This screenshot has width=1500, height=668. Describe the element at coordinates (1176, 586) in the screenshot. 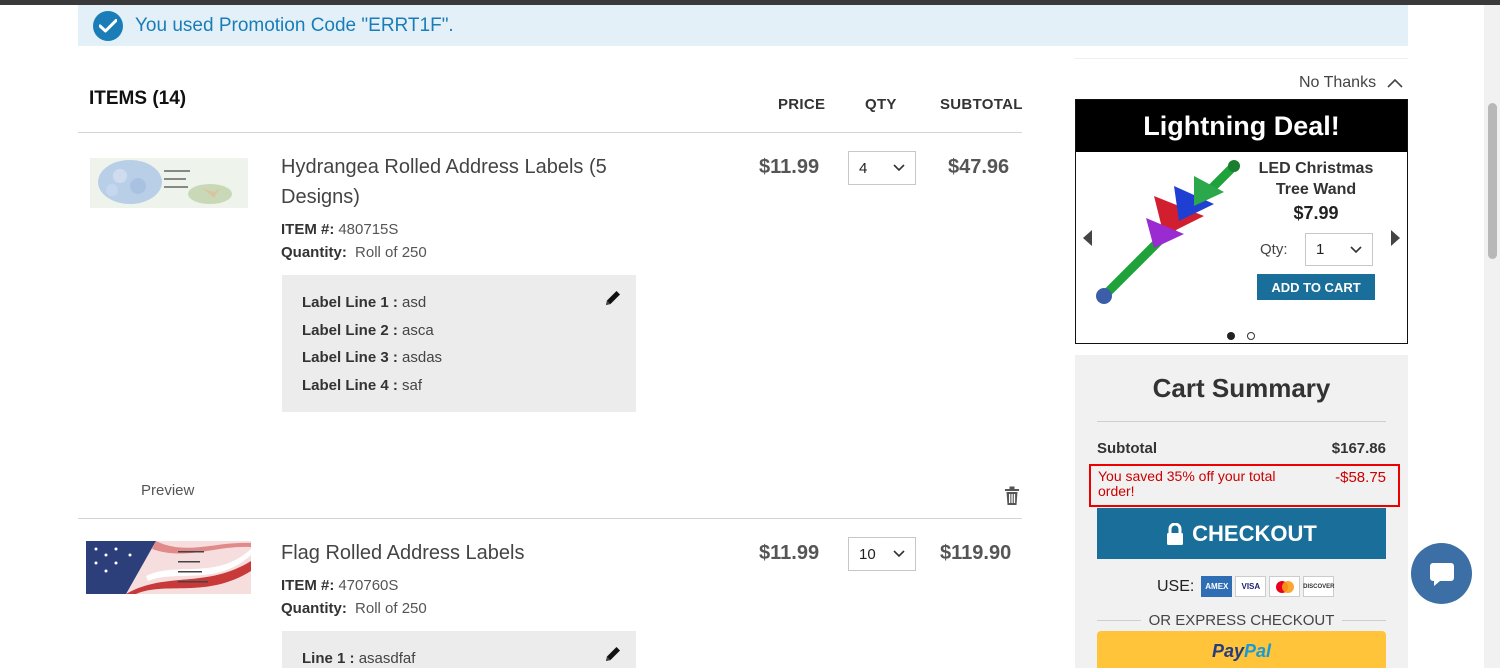

I see `use-label: USE:` at that location.